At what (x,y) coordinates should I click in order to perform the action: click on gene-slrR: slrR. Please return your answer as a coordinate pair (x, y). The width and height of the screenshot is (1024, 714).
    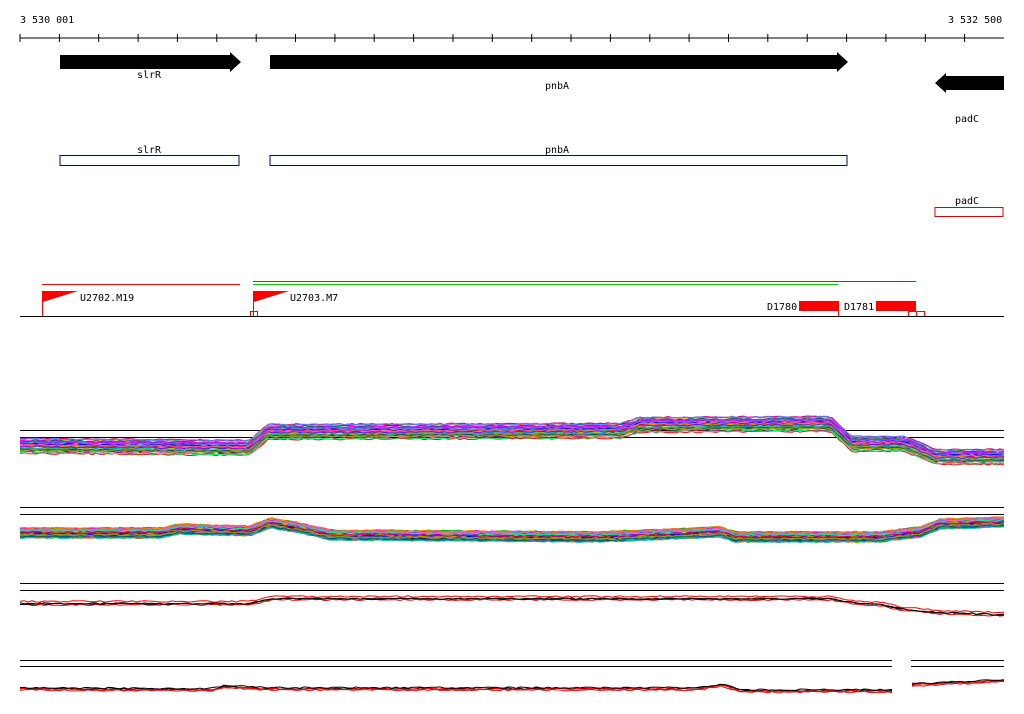
    Looking at the image, I should click on (150, 66).